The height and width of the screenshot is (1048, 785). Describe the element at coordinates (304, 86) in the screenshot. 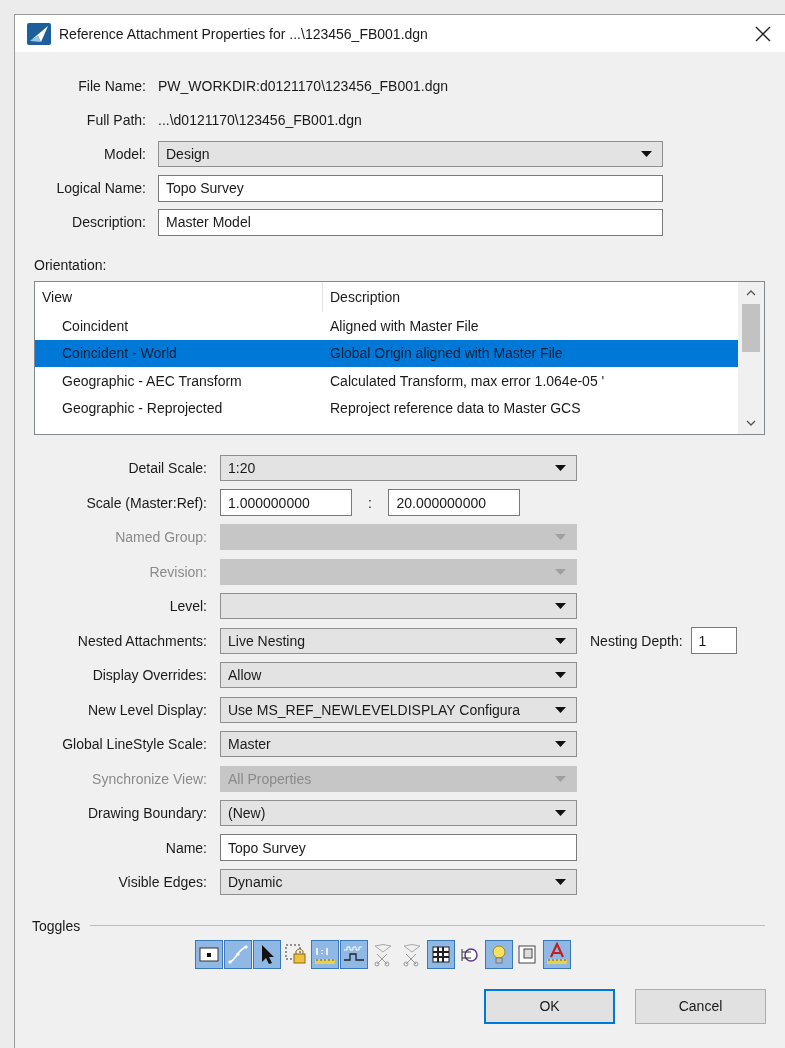

I see `field-value: PW_WORKDIR:d0121170\123456_FB001.dgn` at that location.